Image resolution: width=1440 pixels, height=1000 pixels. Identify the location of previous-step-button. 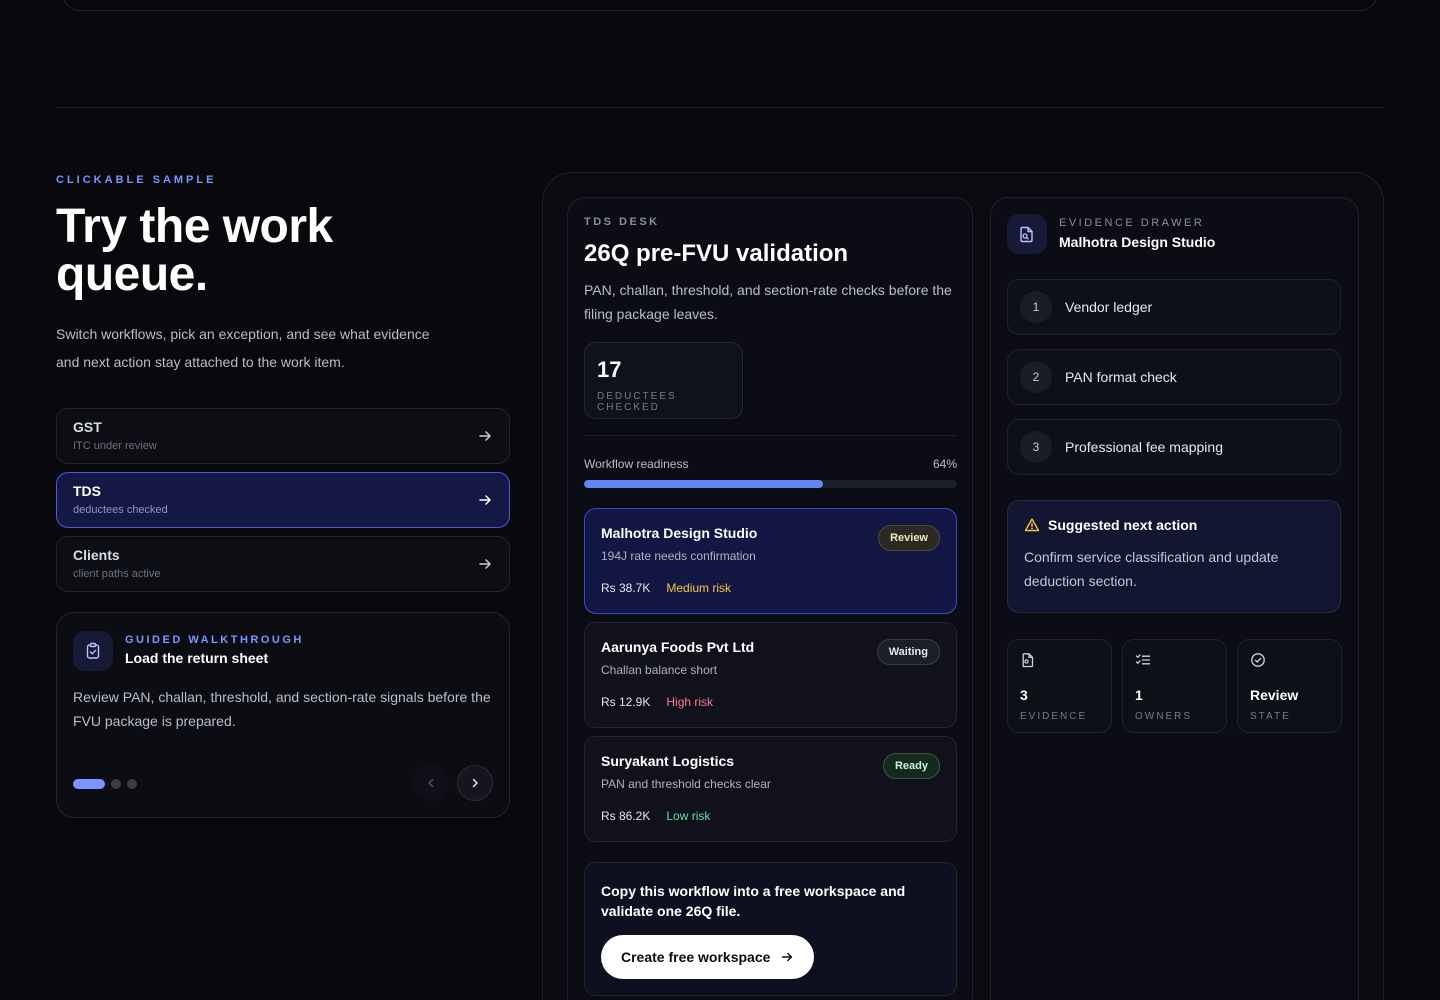
(431, 783).